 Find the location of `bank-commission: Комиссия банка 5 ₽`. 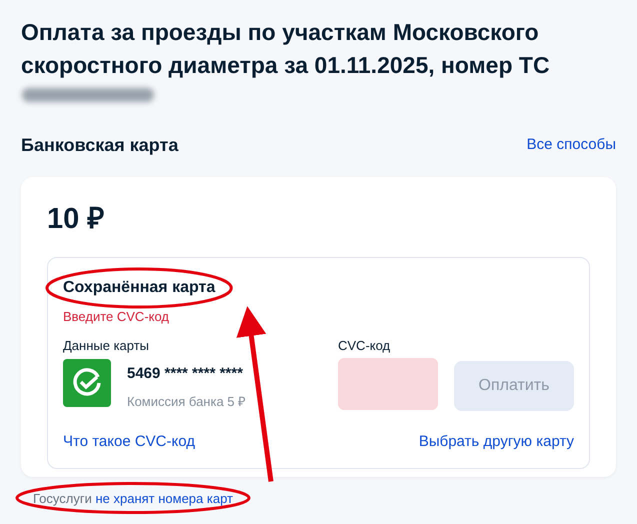

bank-commission: Комиссия банка 5 ₽ is located at coordinates (186, 401).